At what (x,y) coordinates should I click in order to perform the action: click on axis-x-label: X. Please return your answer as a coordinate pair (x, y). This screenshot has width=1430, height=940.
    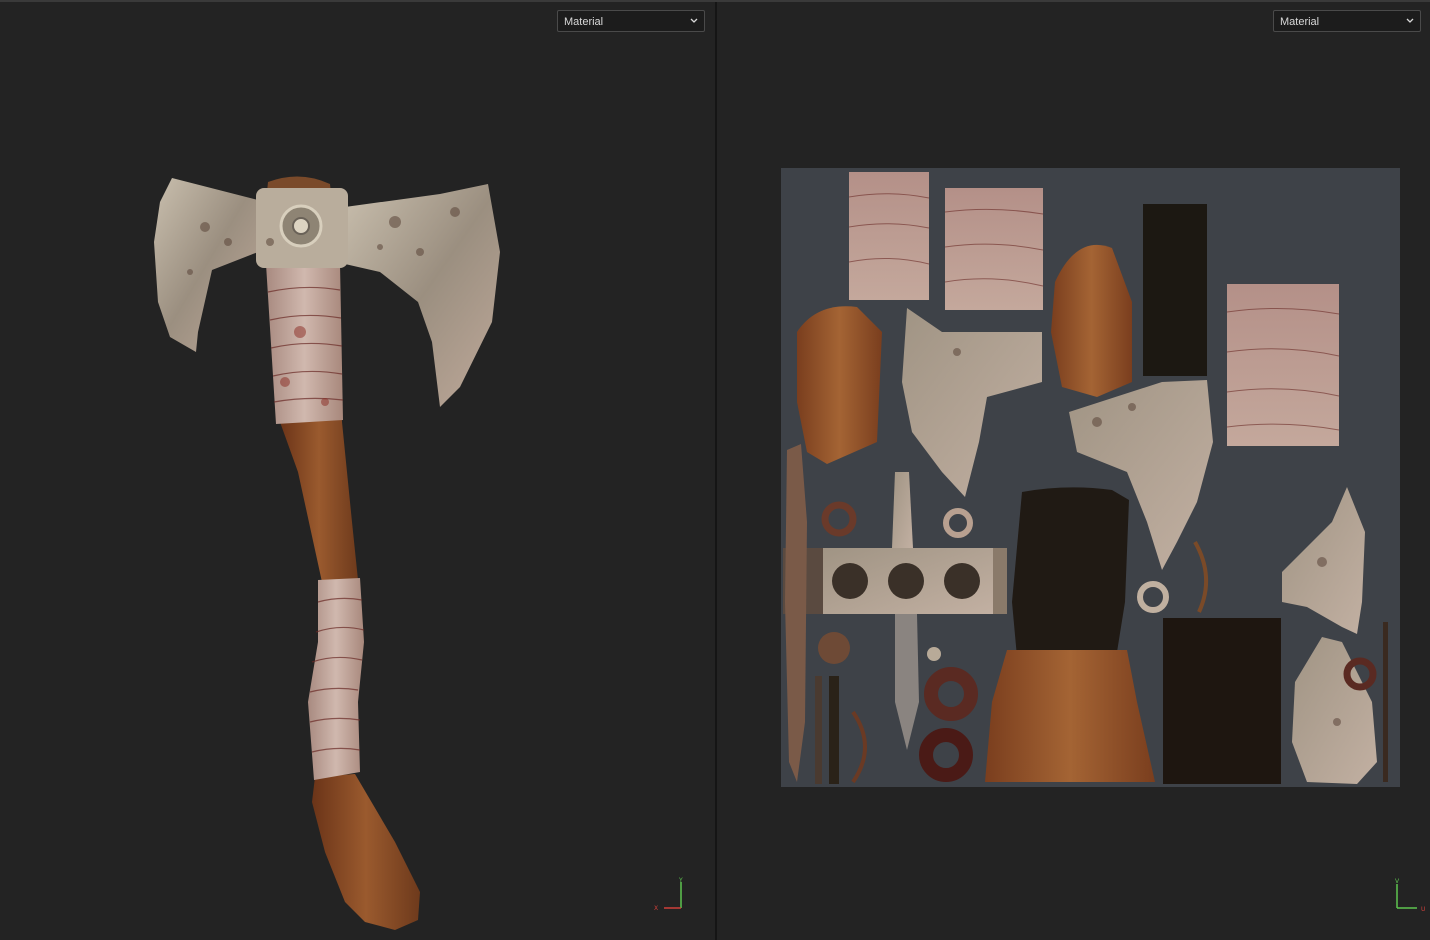
    Looking at the image, I should click on (656, 908).